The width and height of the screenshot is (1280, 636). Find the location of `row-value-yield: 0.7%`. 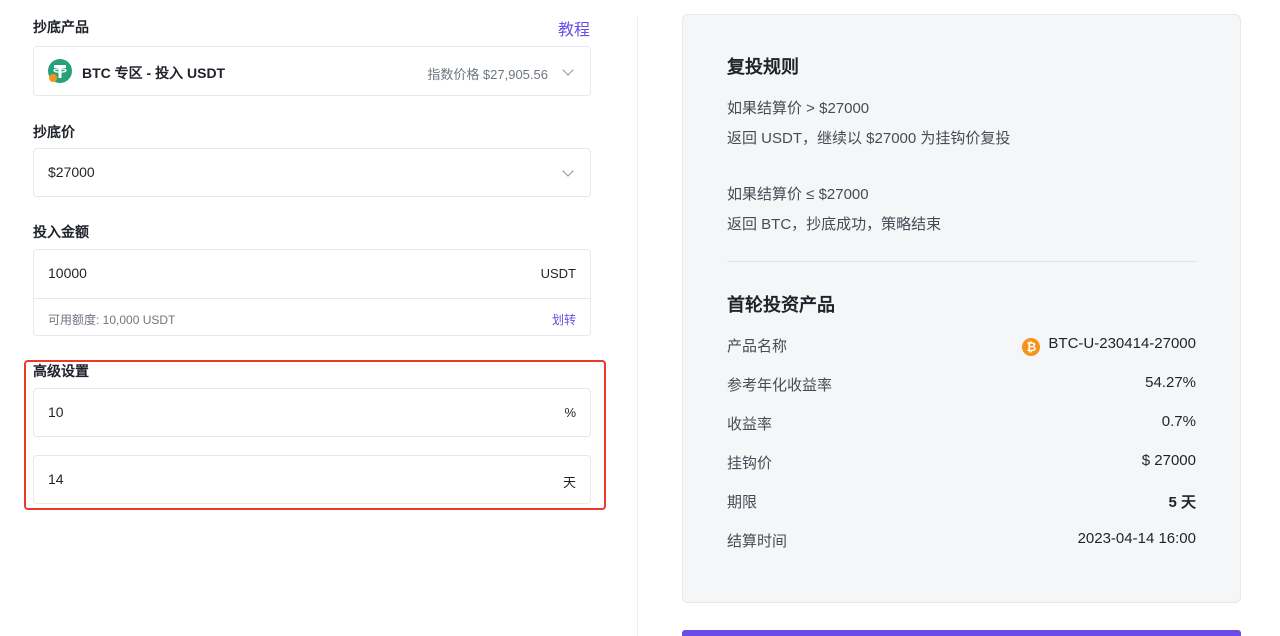

row-value-yield: 0.7% is located at coordinates (1178, 421).